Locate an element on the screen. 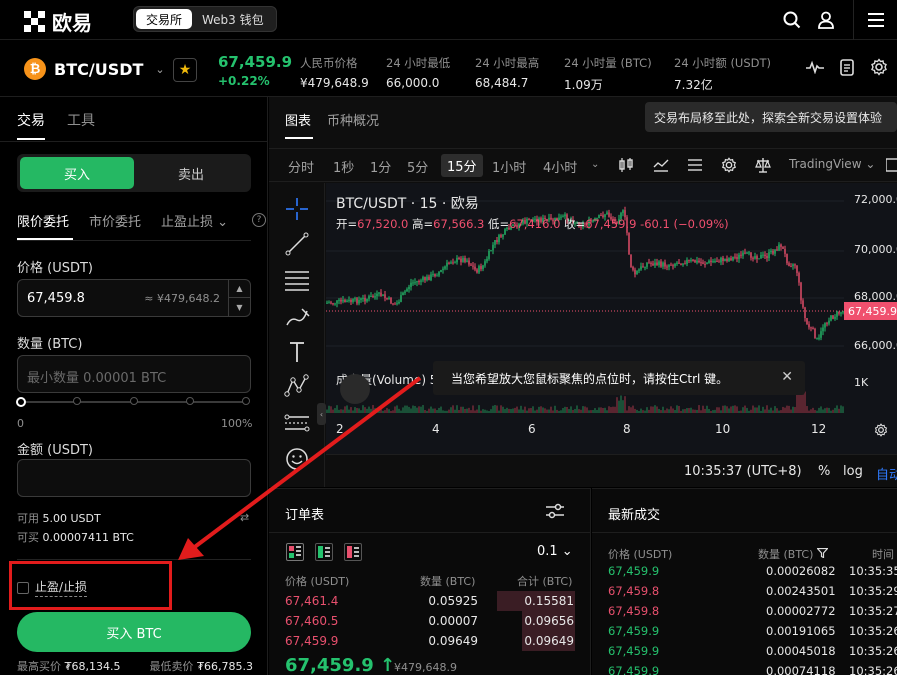 The image size is (897, 675). horizontal-lines-icon is located at coordinates (297, 280).